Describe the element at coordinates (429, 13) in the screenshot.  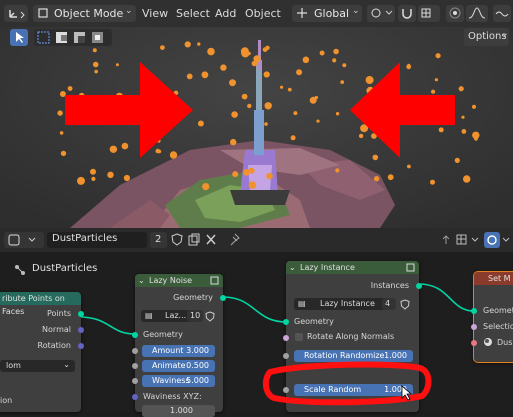
I see `snap-target-dropdown` at that location.